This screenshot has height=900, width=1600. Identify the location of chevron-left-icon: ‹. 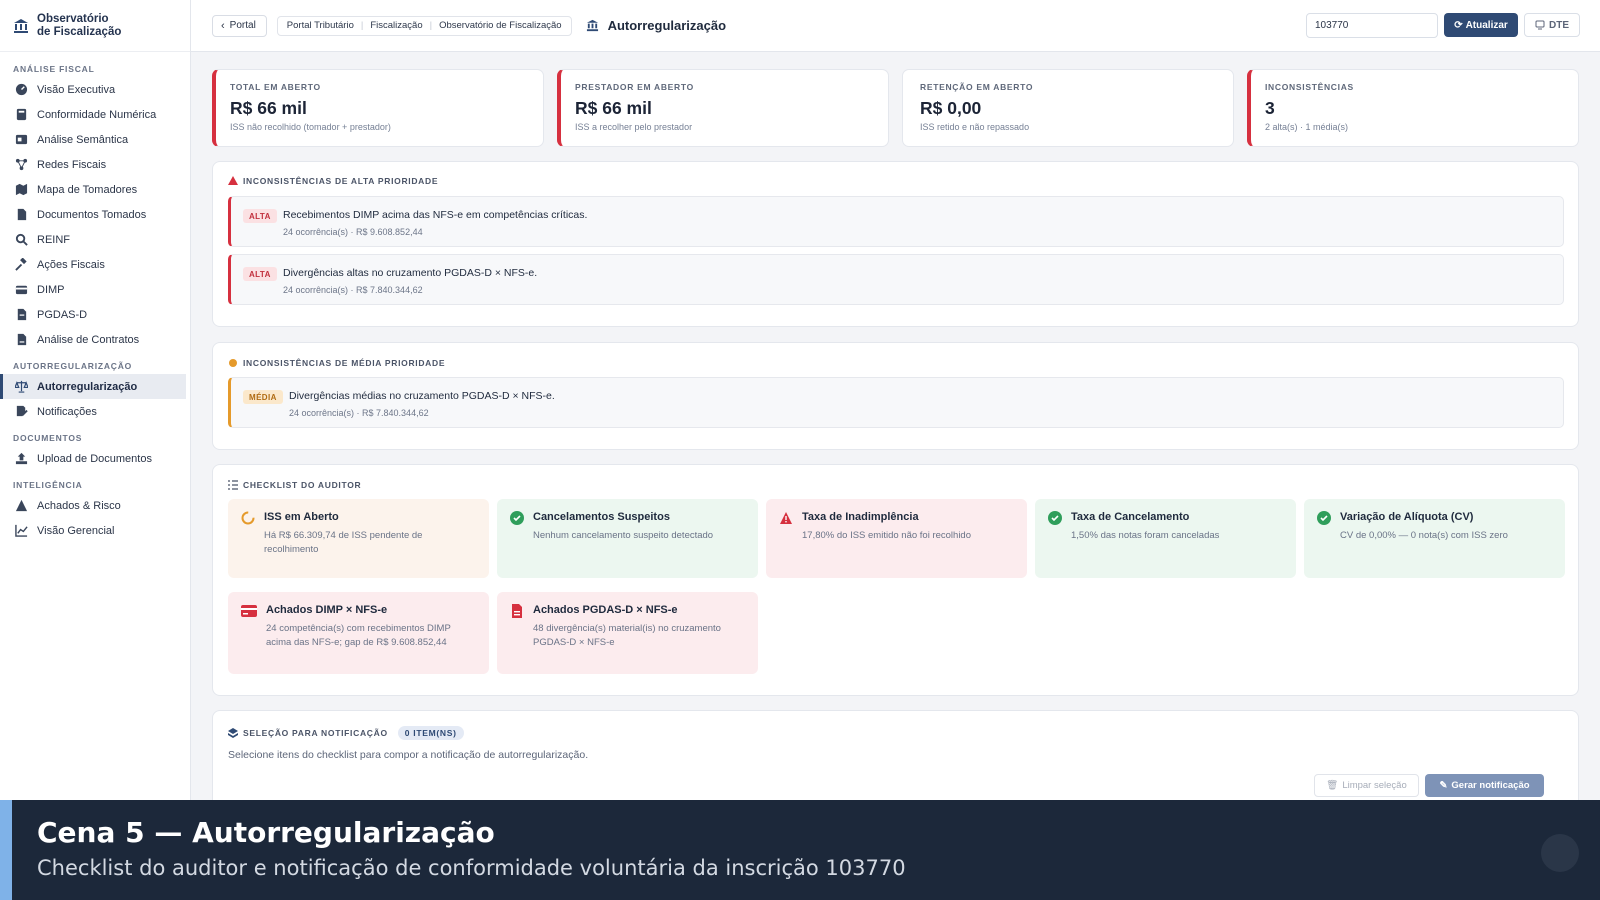
(223, 25).